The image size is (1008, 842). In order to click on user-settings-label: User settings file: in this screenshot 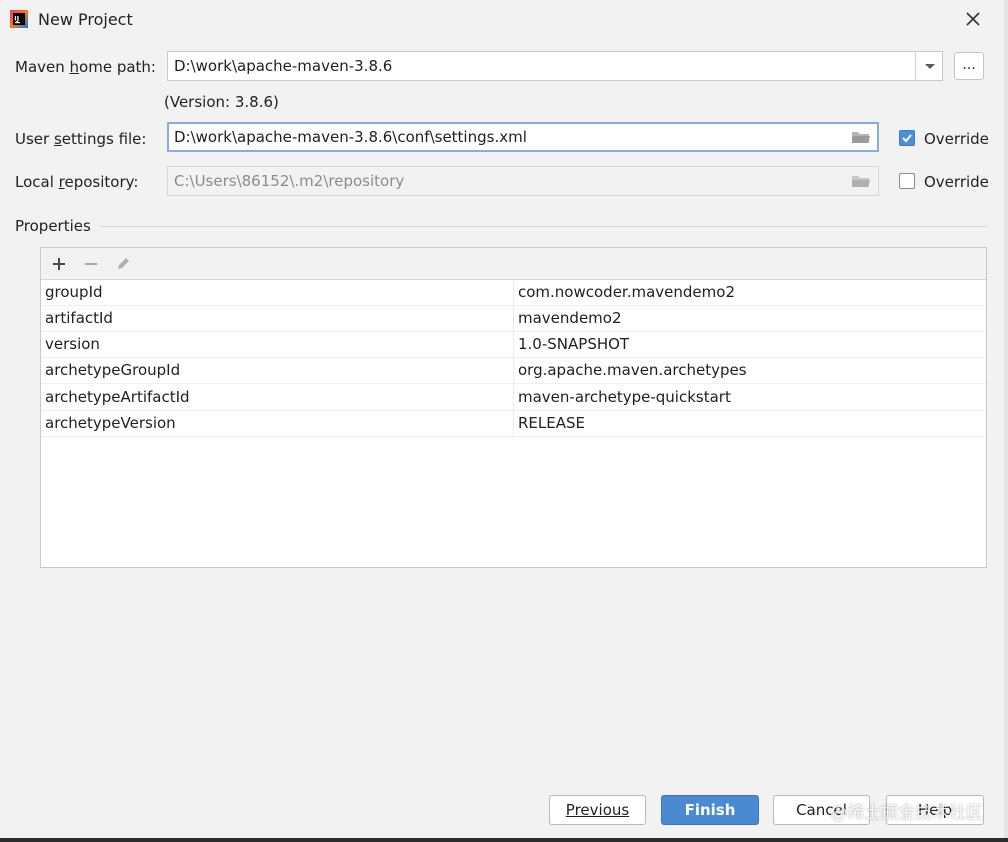, I will do `click(80, 139)`.